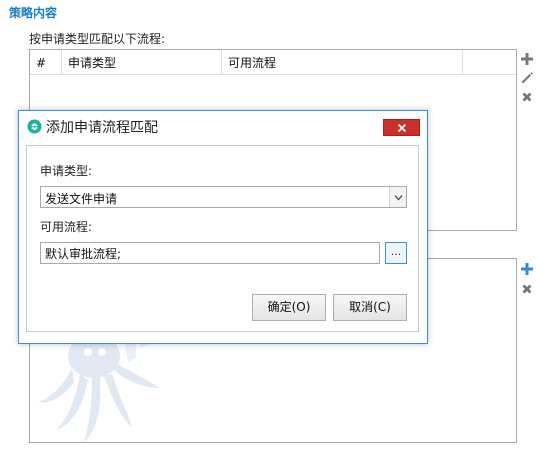 The width and height of the screenshot is (551, 451). What do you see at coordinates (66, 171) in the screenshot?
I see `request-type-label: 申请类型:` at bounding box center [66, 171].